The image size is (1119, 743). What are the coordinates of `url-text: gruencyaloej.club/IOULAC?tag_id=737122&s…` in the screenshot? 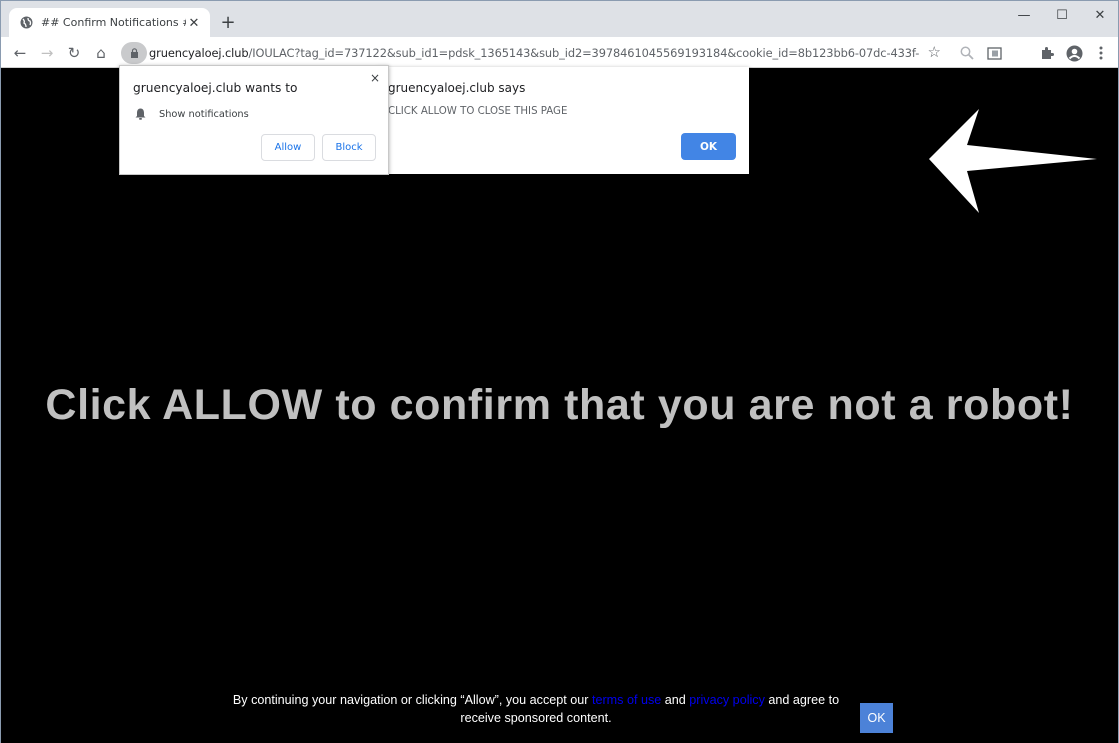 It's located at (534, 53).